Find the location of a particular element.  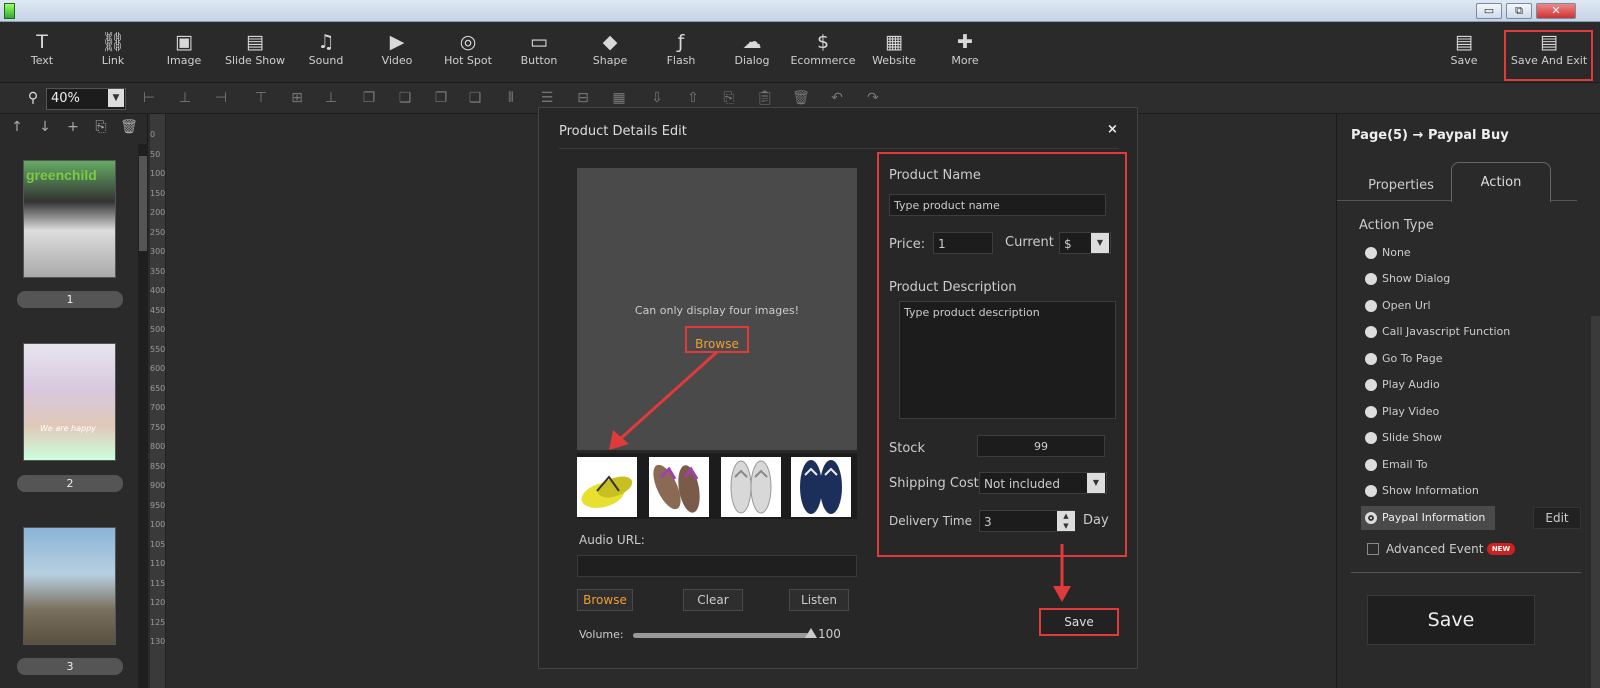

import-icon: ⇩ is located at coordinates (657, 98).